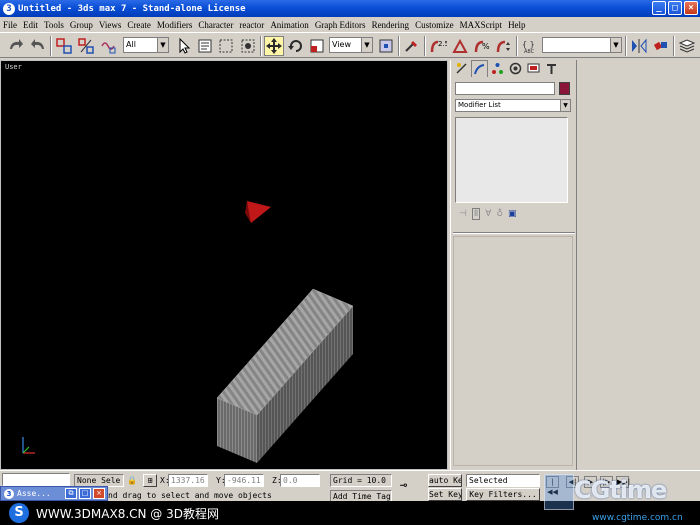 The image size is (700, 525). What do you see at coordinates (28, 445) in the screenshot?
I see `axis-tripod-icon` at bounding box center [28, 445].